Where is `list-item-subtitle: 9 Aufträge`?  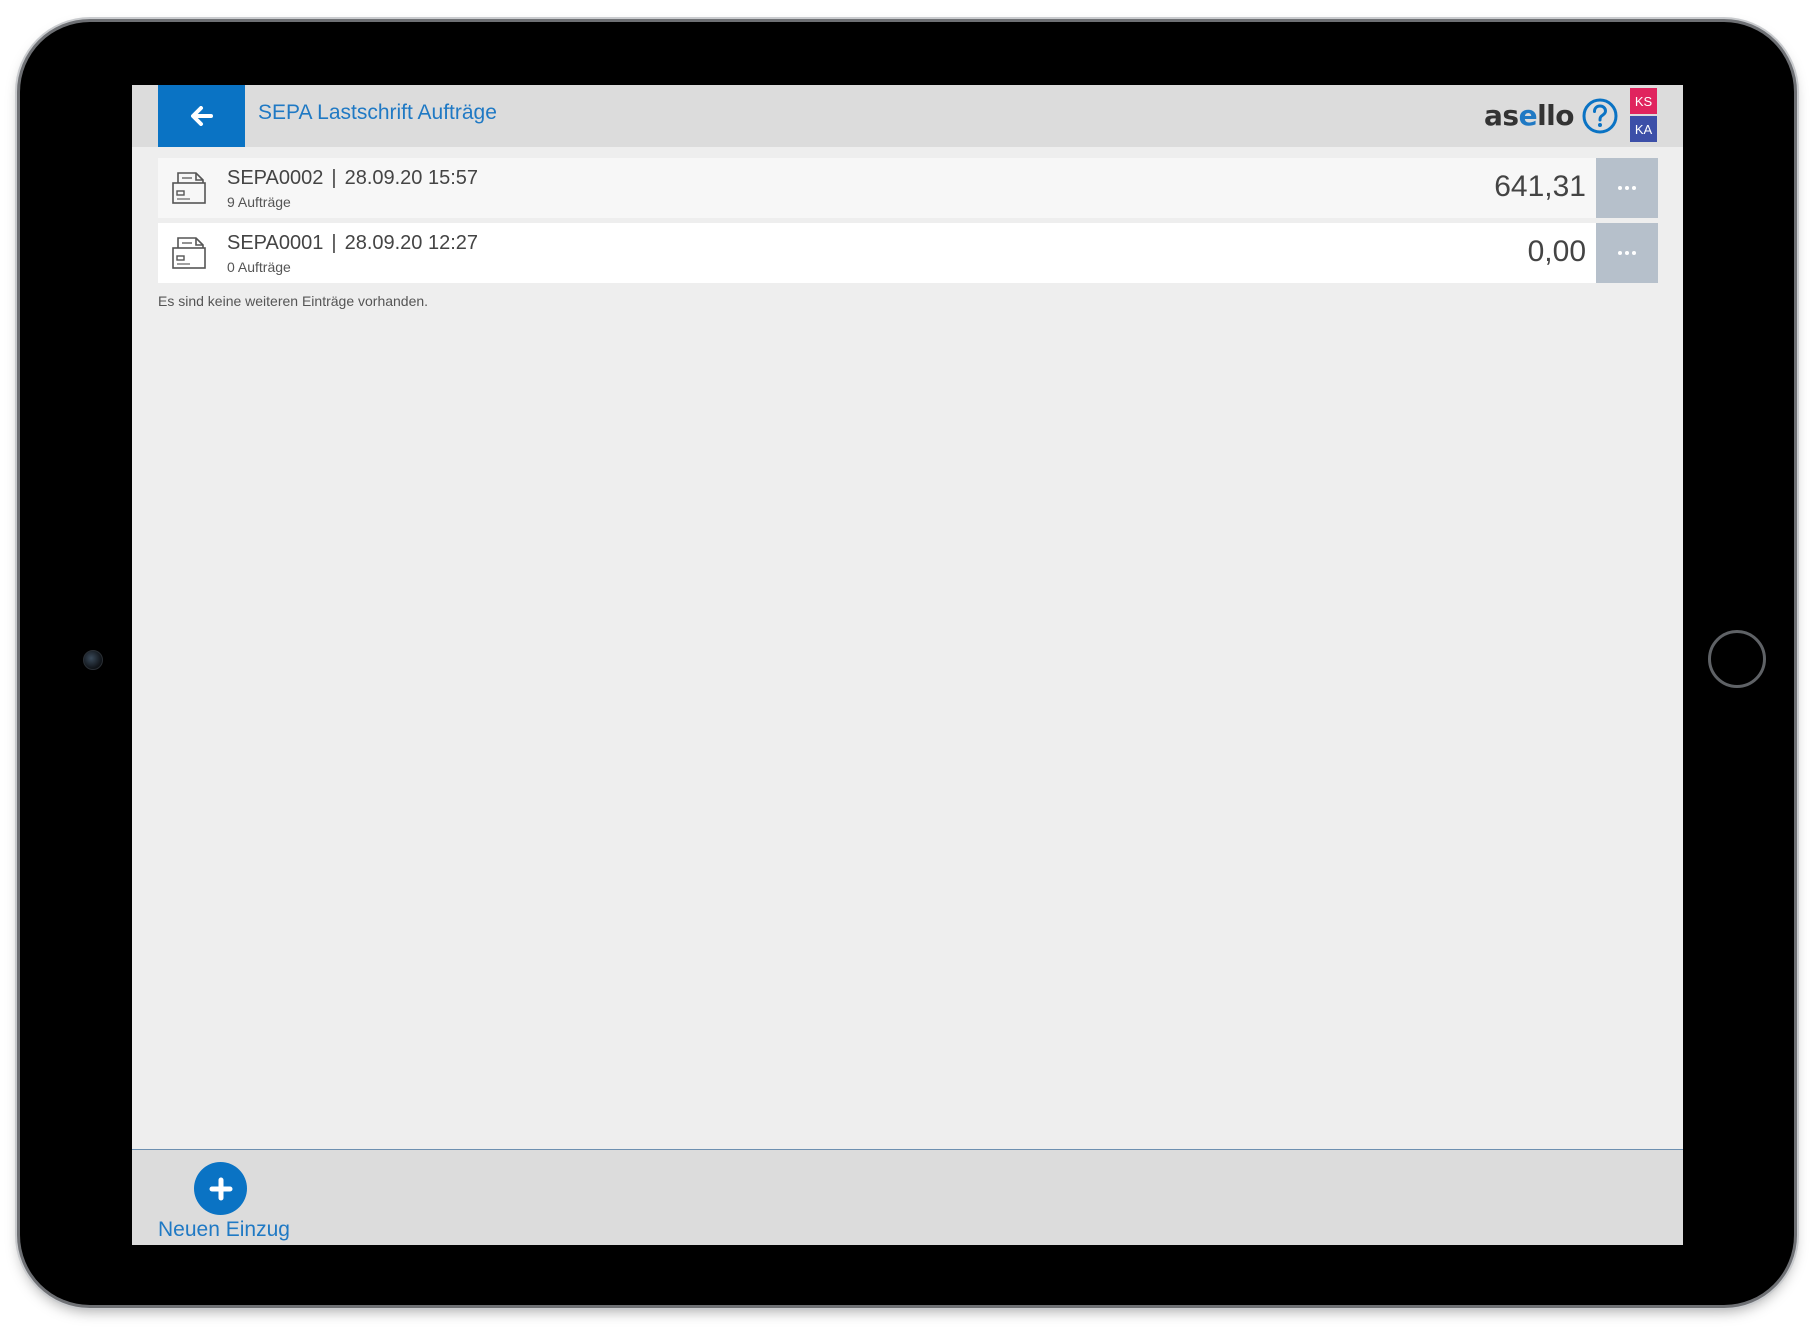 list-item-subtitle: 9 Aufträge is located at coordinates (259, 202).